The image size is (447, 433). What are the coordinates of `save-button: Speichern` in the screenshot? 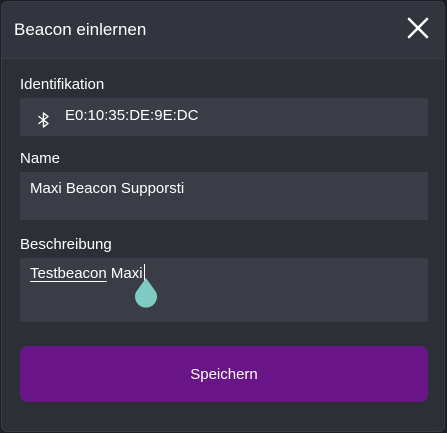 It's located at (224, 374).